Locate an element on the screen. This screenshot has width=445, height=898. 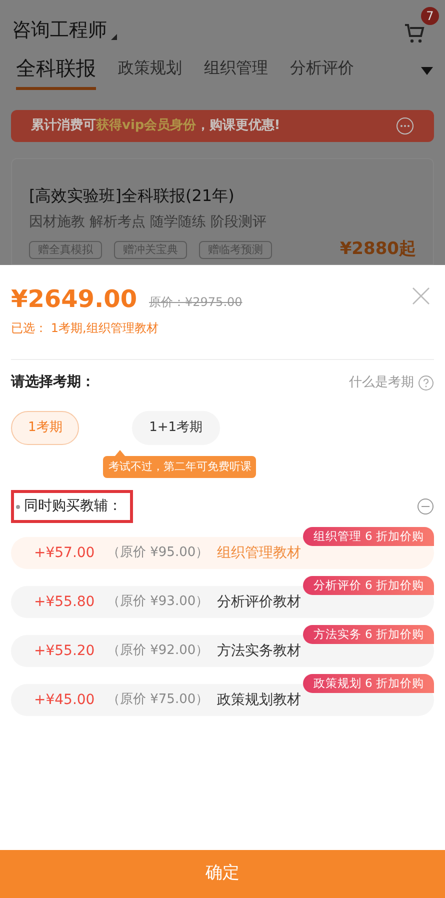
course-title: [高效实验班]全科联报(21年) is located at coordinates (132, 196).